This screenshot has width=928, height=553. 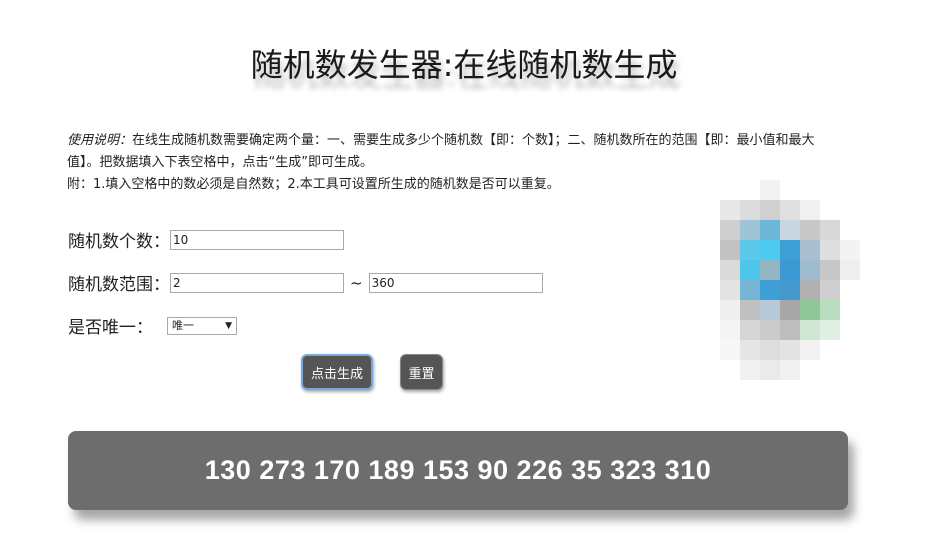 What do you see at coordinates (228, 325) in the screenshot?
I see `chevron-down-icon: ▼` at bounding box center [228, 325].